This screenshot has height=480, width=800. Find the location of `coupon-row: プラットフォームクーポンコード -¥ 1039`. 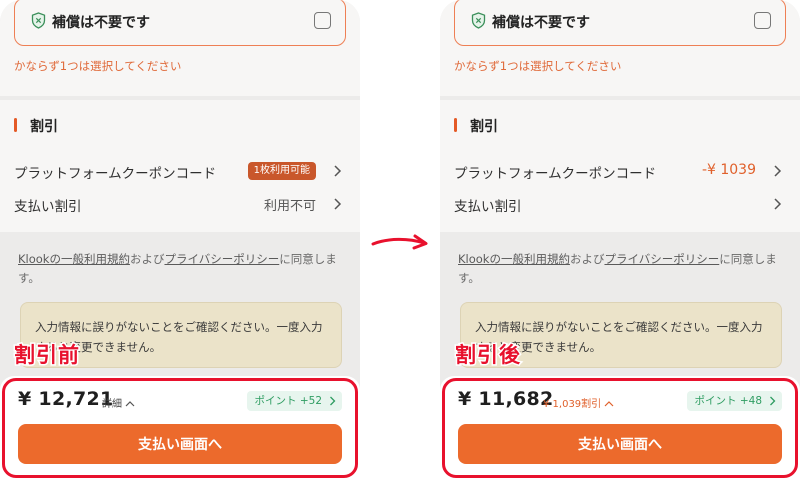

coupon-row: プラットフォームクーポンコード -¥ 1039 is located at coordinates (620, 171).